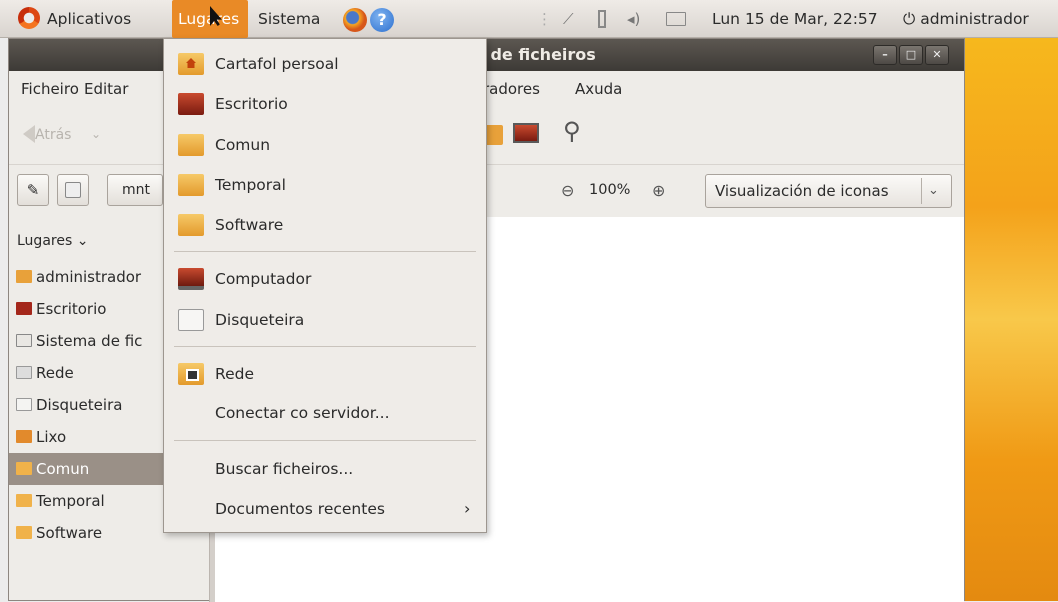 This screenshot has width=1058, height=602. Describe the element at coordinates (69, 533) in the screenshot. I see `sidebar-item-label: Software` at that location.